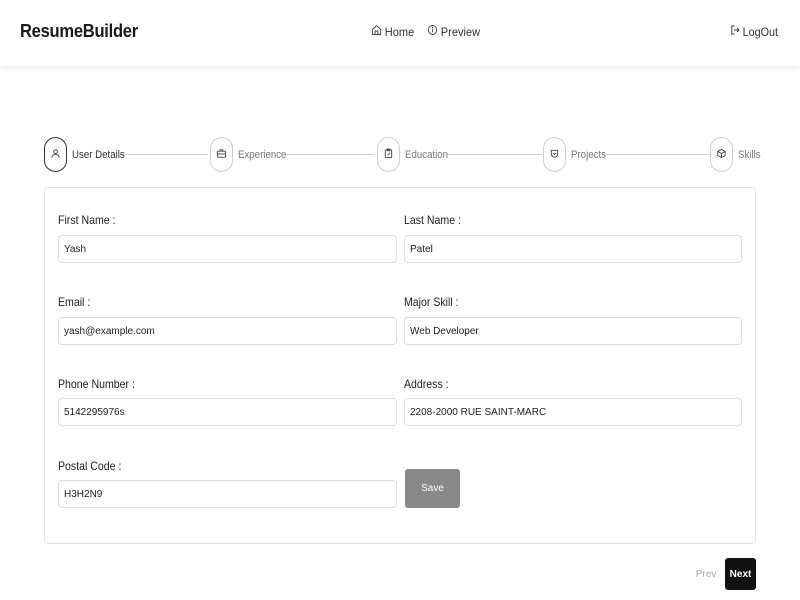 This screenshot has width=800, height=600. What do you see at coordinates (749, 154) in the screenshot?
I see `step-label: Skills` at bounding box center [749, 154].